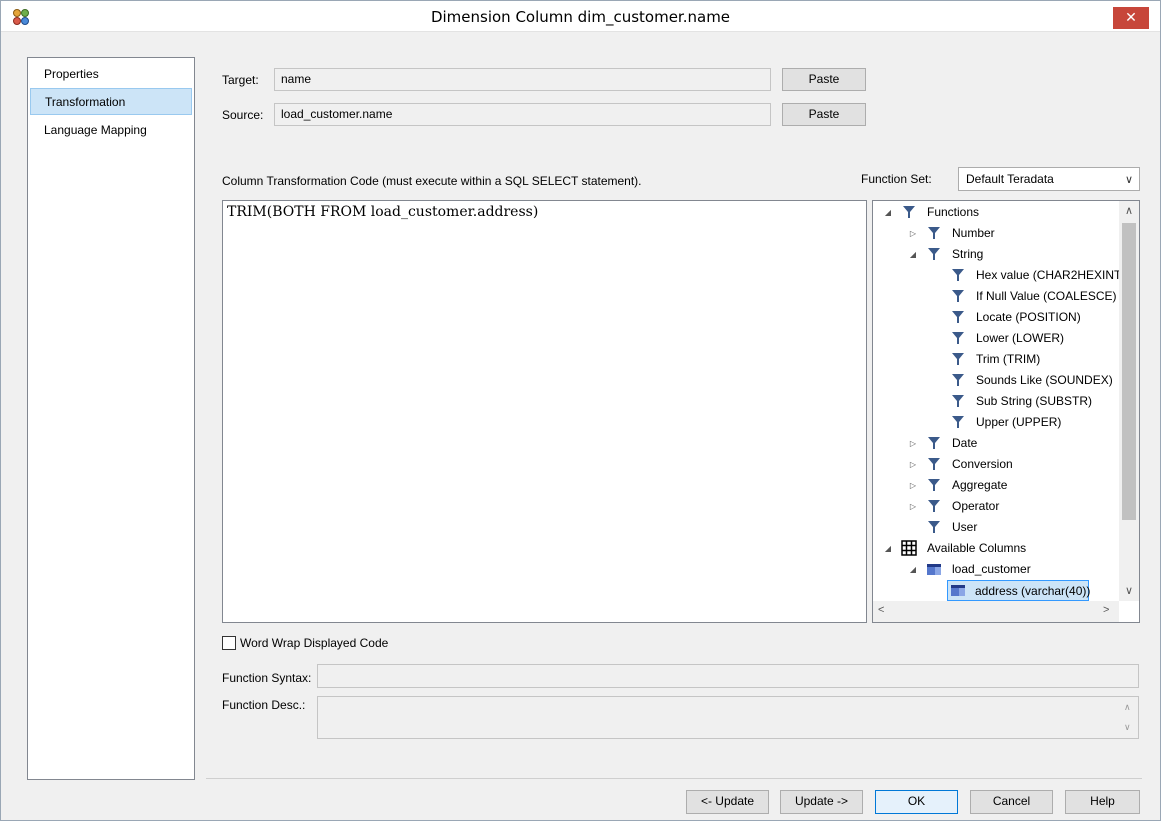  I want to click on function-set-select: Default Teradata ∨, so click(1049, 179).